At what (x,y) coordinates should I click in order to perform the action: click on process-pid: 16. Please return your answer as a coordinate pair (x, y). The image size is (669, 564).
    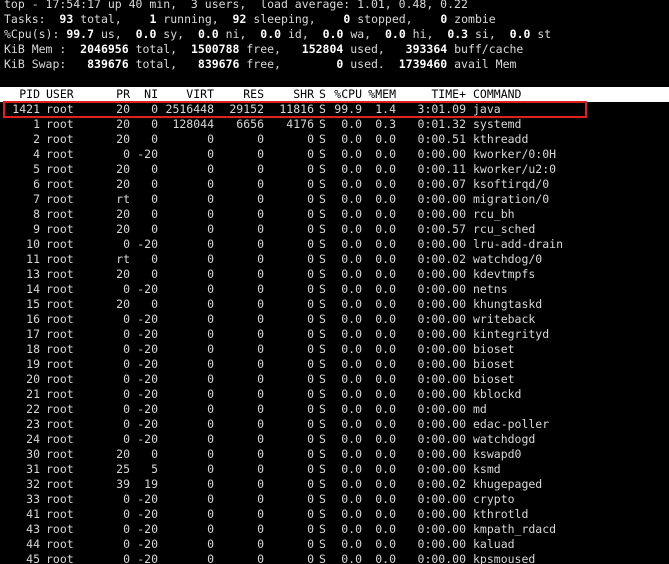
    Looking at the image, I should click on (33, 319).